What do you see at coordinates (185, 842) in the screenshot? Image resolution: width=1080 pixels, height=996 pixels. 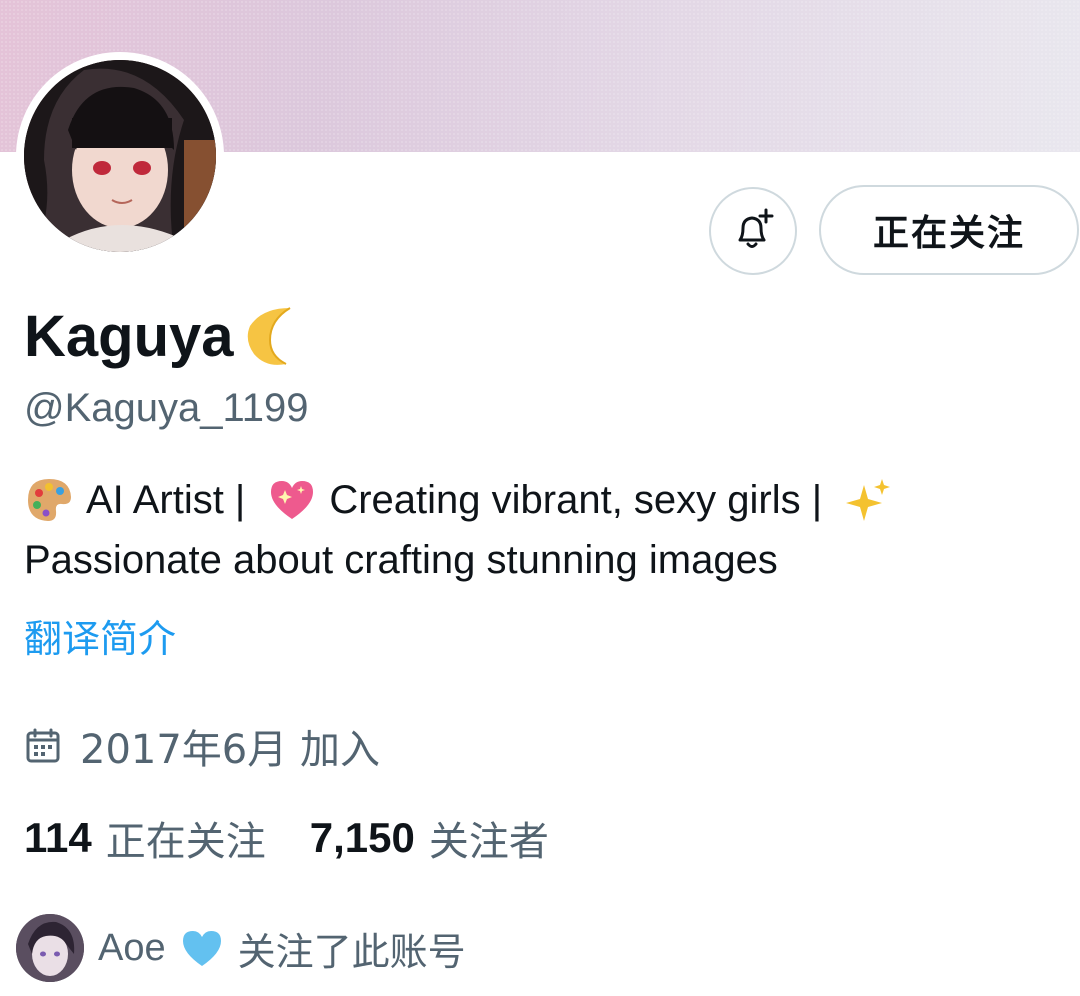 I see `following-label: 正在关注` at bounding box center [185, 842].